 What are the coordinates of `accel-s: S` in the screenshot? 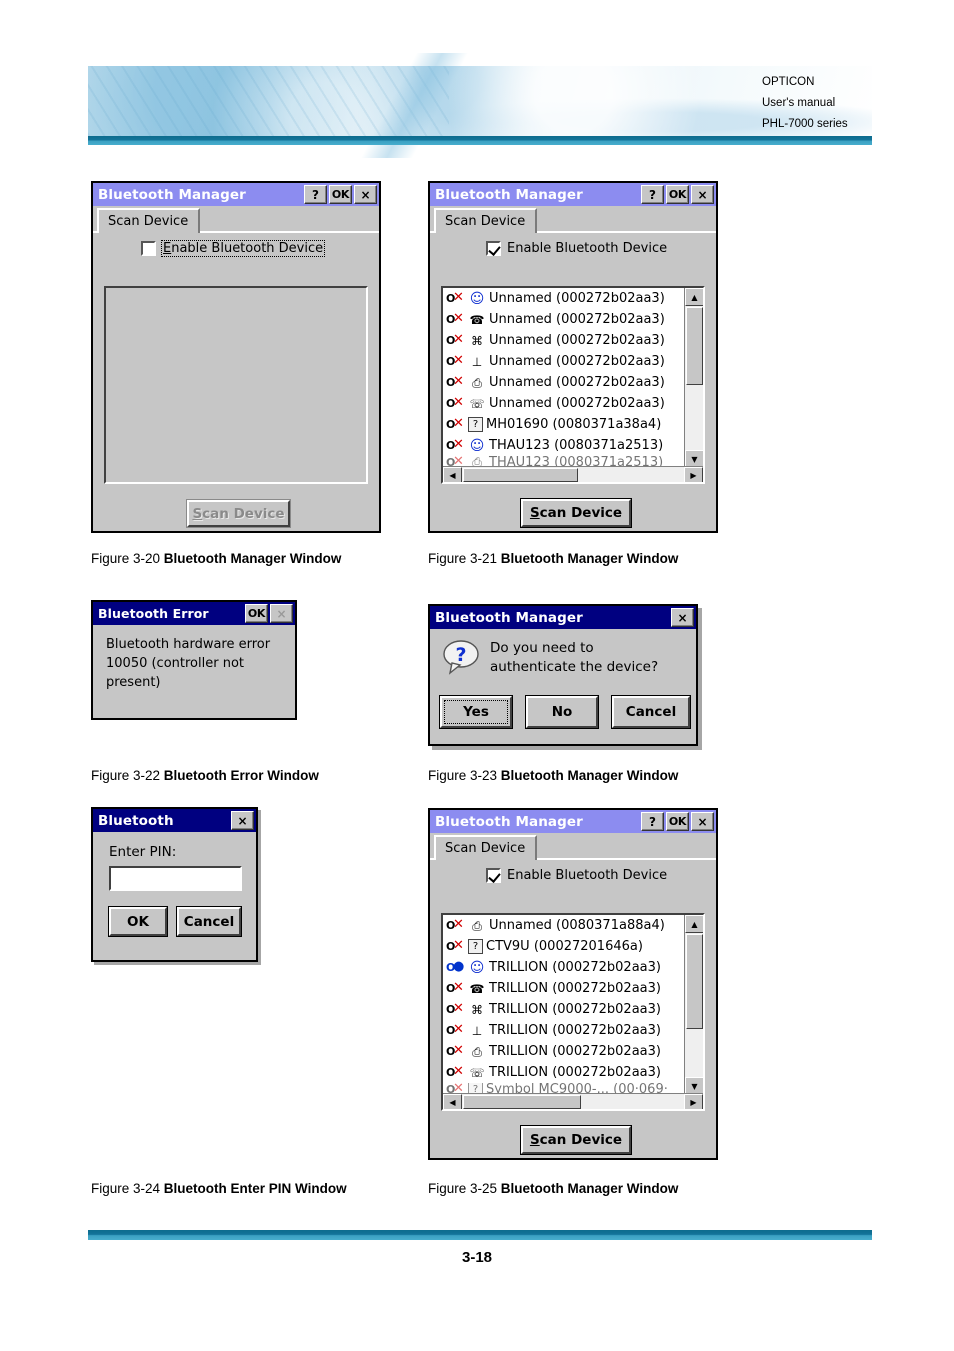 It's located at (534, 1140).